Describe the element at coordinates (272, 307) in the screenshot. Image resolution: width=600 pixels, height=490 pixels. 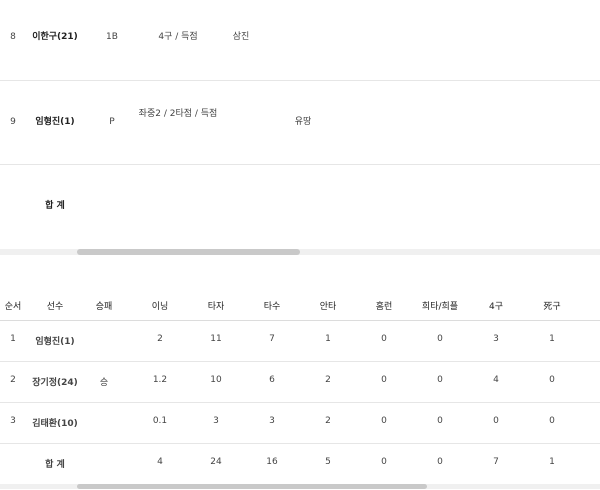
I see `header-at-bats: 타수` at that location.